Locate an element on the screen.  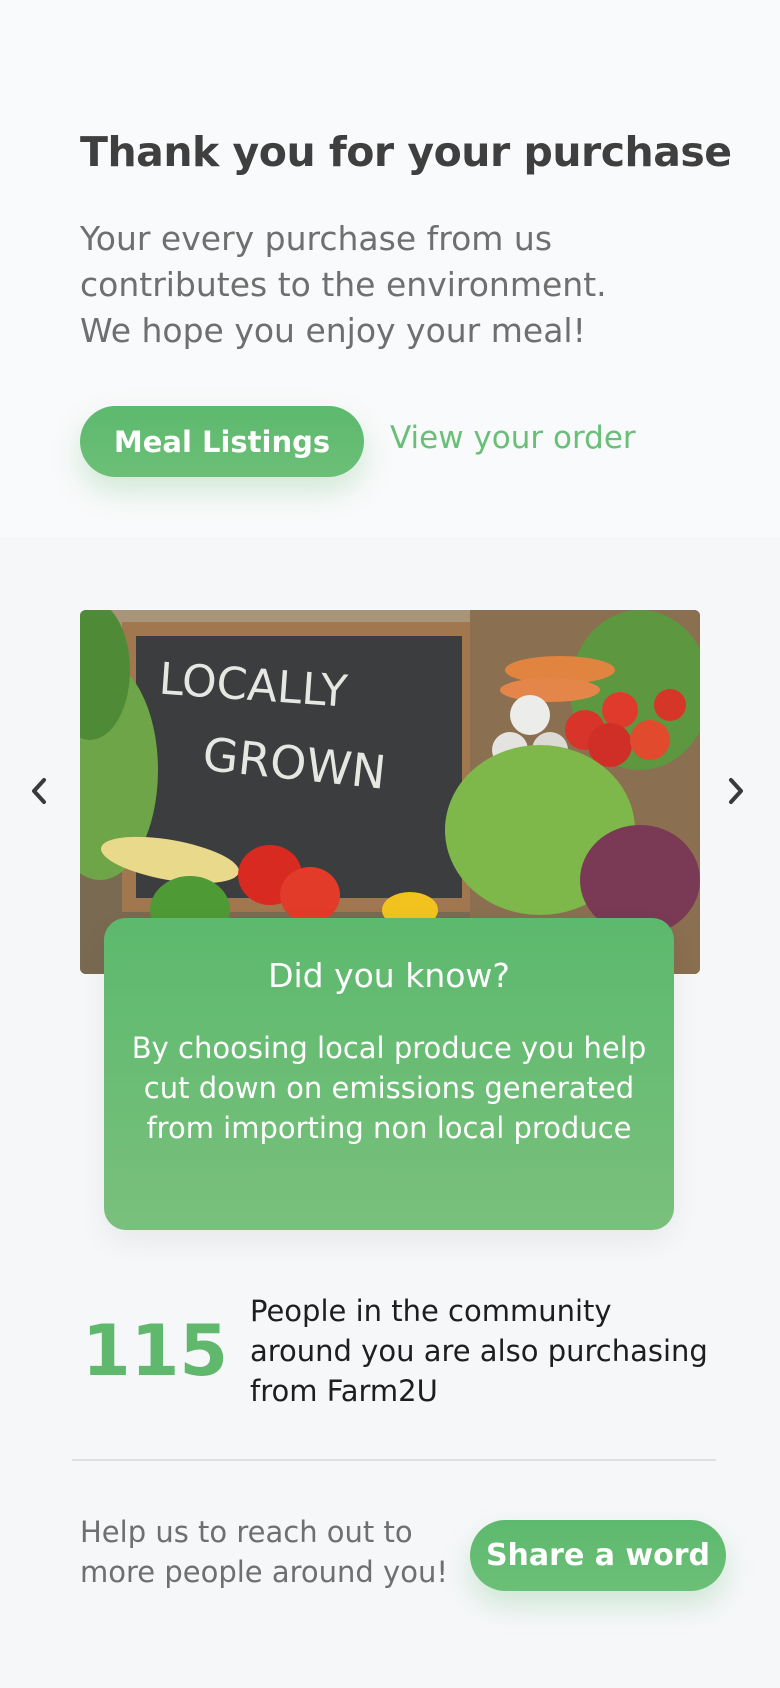
community-count: 115 is located at coordinates (155, 1351).